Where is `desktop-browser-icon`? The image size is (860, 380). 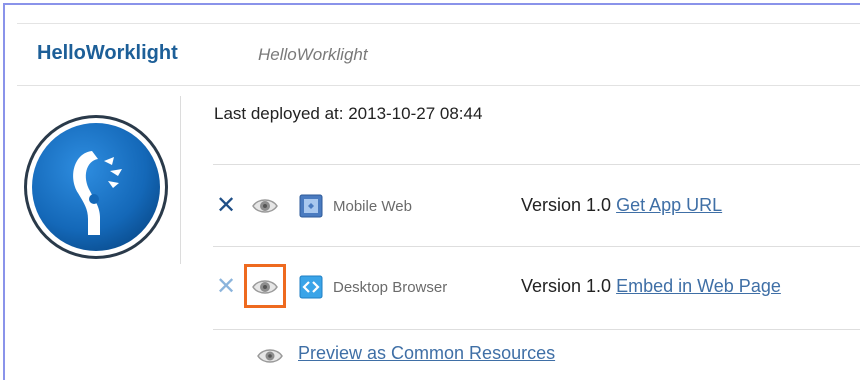 desktop-browser-icon is located at coordinates (311, 287).